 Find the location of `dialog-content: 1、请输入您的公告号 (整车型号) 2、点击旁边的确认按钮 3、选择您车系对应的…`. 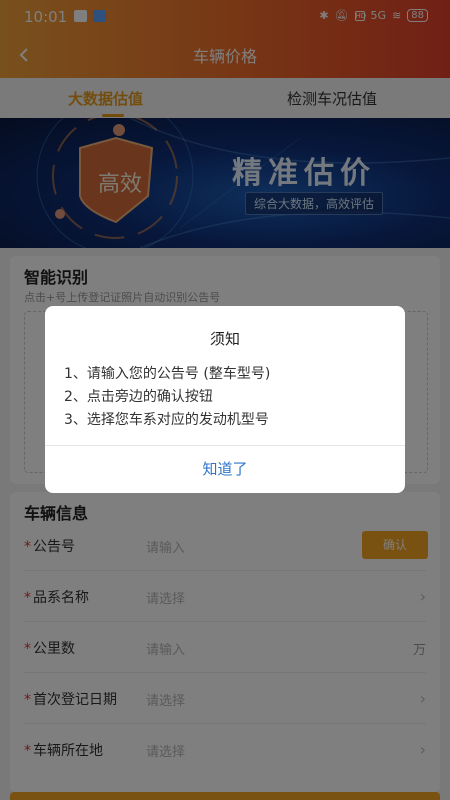

dialog-content: 1、请输入您的公告号 (整车型号) 2、点击旁边的确认按钮 3、选择您车系对应的… is located at coordinates (167, 397).